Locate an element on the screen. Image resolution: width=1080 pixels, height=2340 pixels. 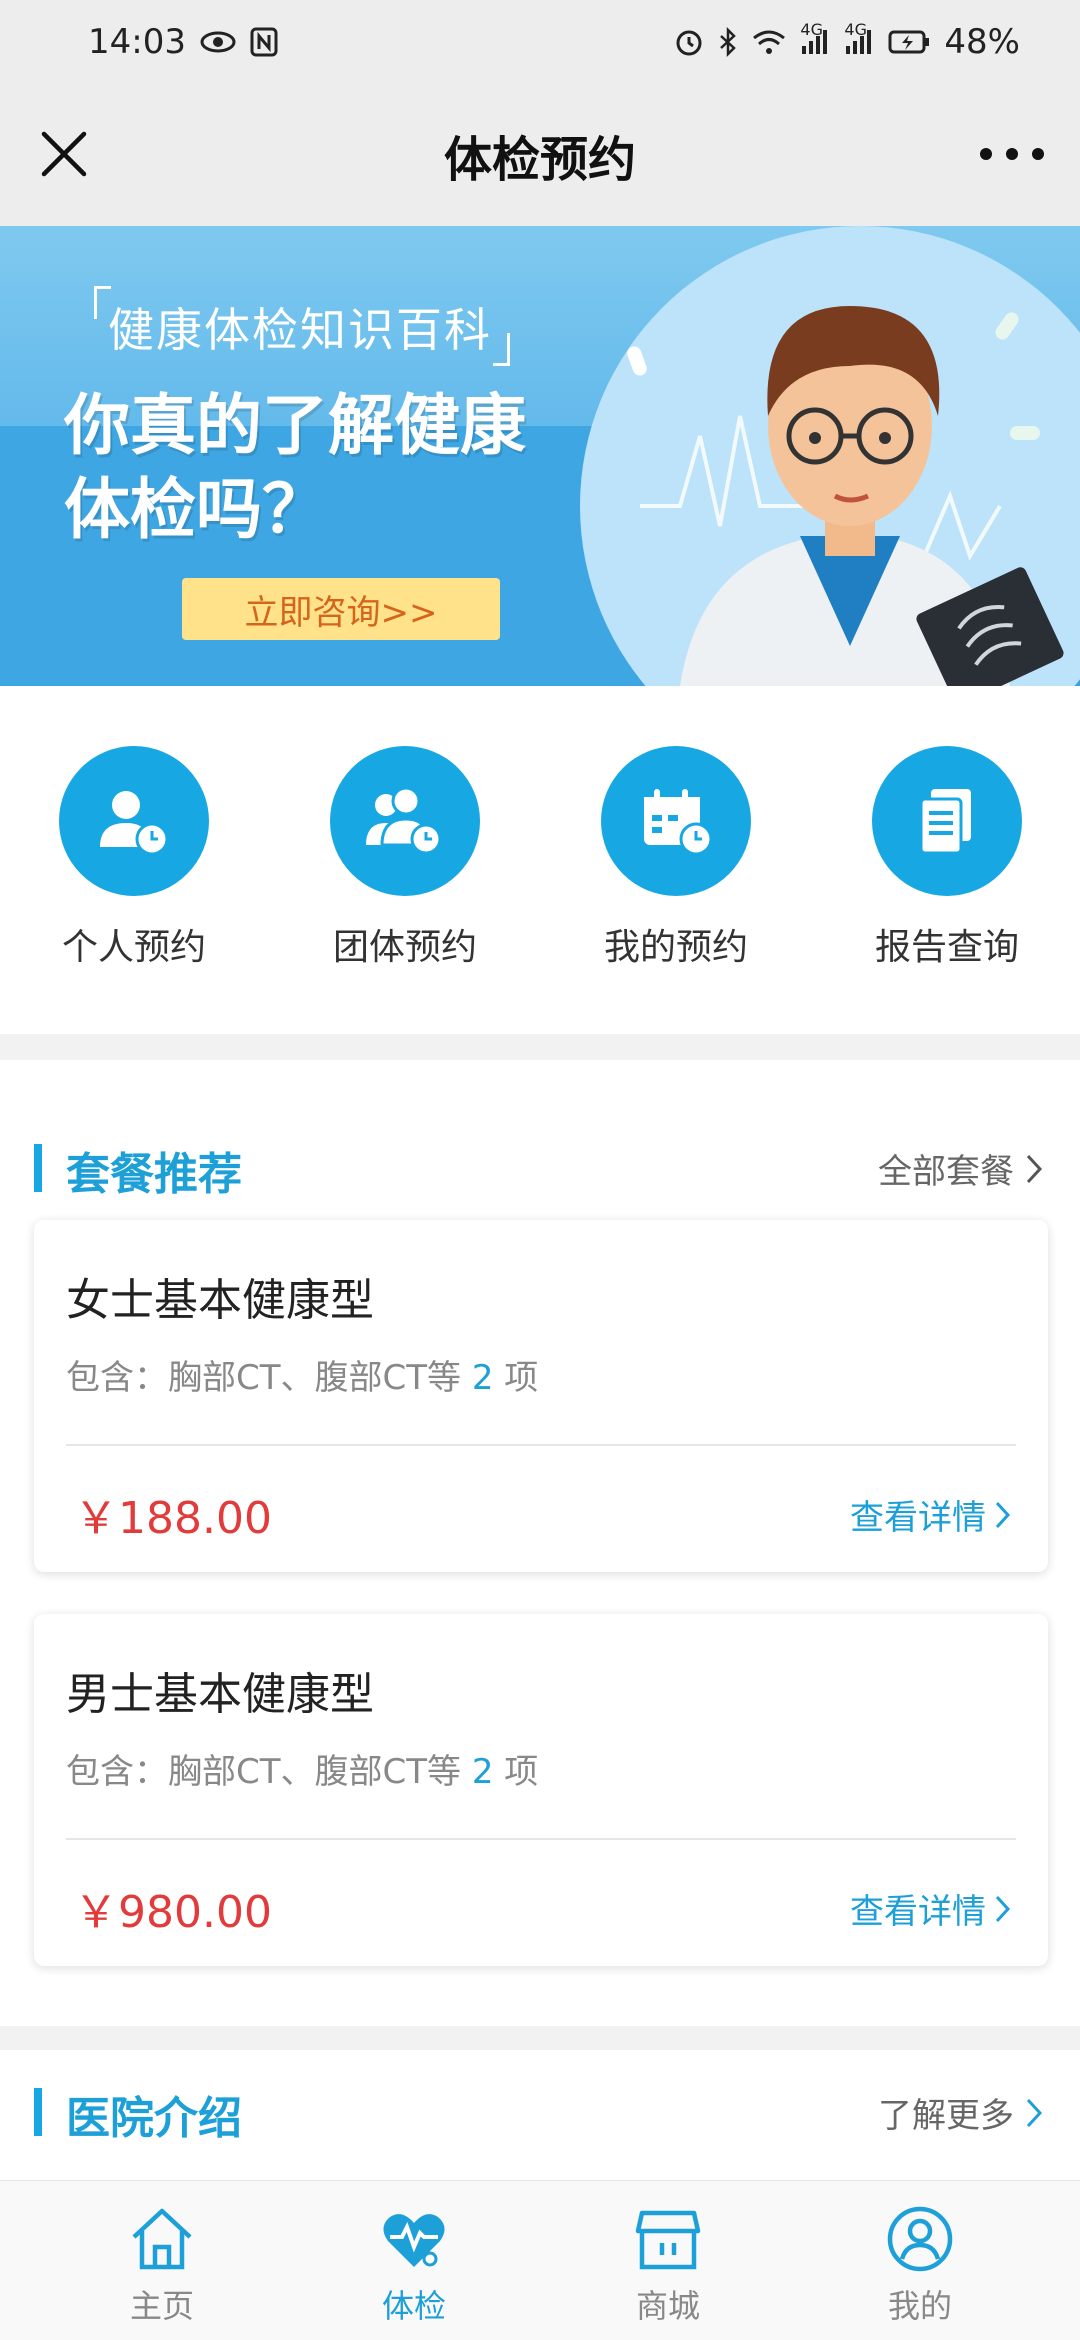
home-icon is located at coordinates (162, 2239).